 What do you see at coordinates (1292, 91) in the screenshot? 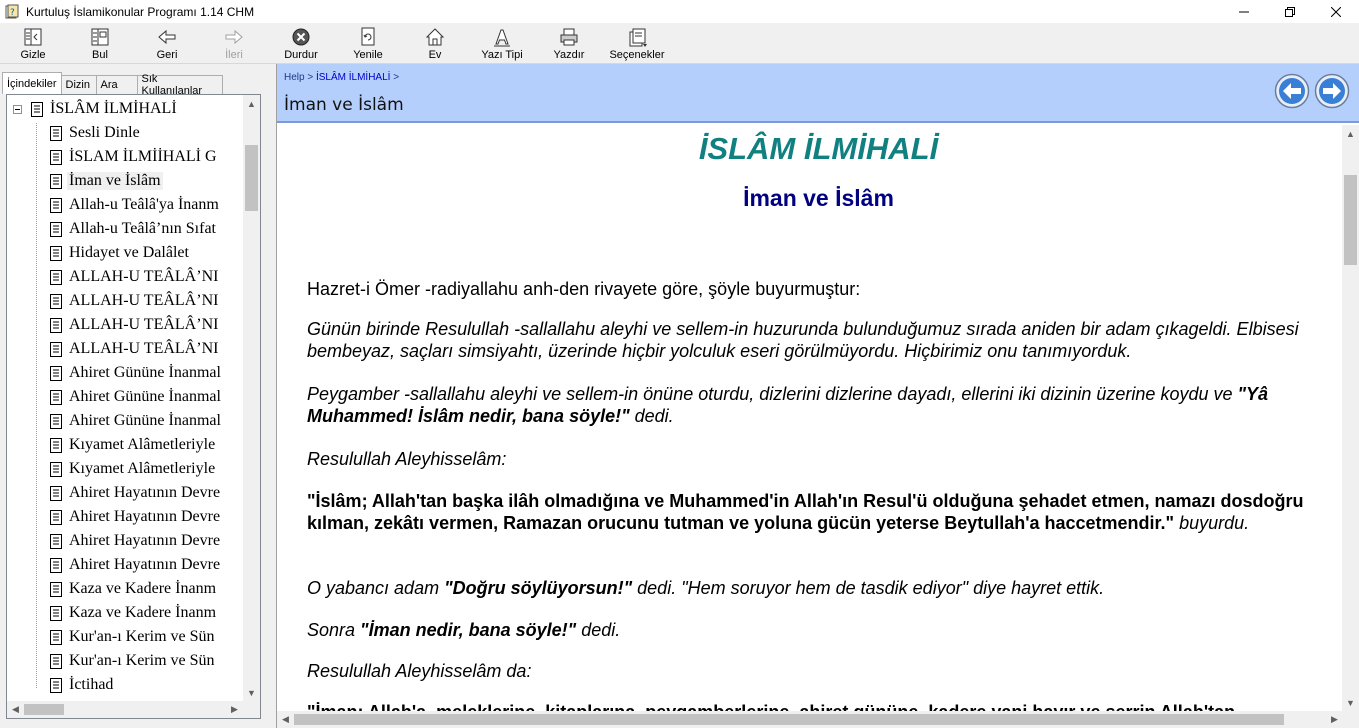
I see `previous-topic-icon` at bounding box center [1292, 91].